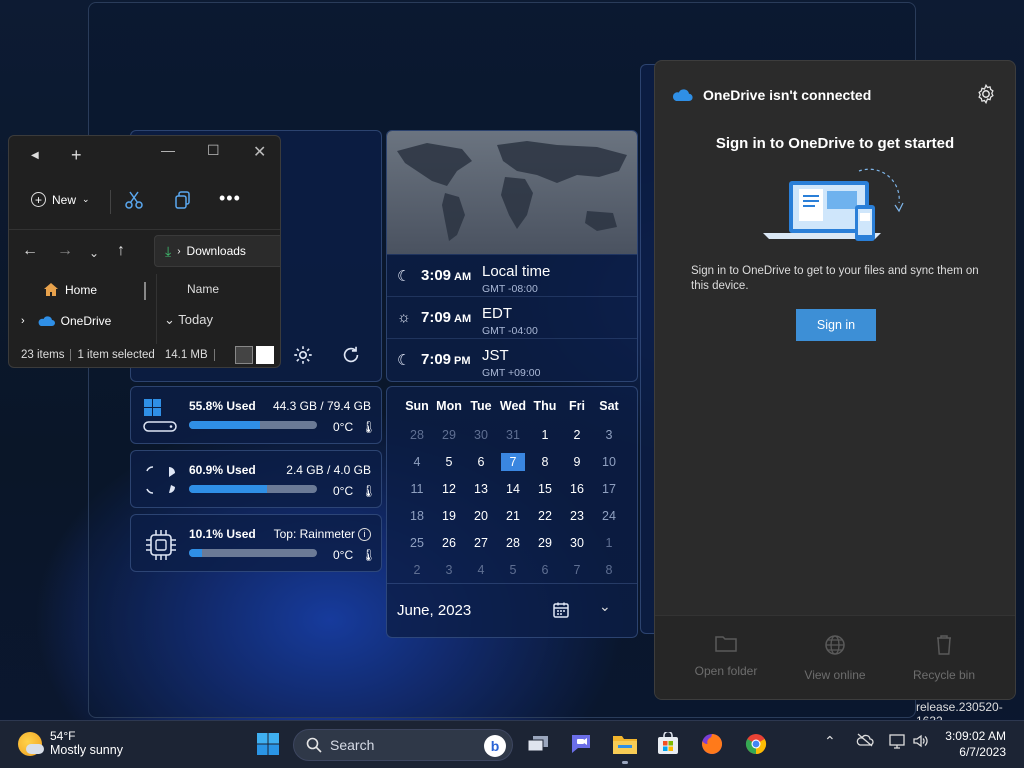 The height and width of the screenshot is (768, 1024). What do you see at coordinates (183, 201) in the screenshot?
I see `copy-icon` at bounding box center [183, 201].